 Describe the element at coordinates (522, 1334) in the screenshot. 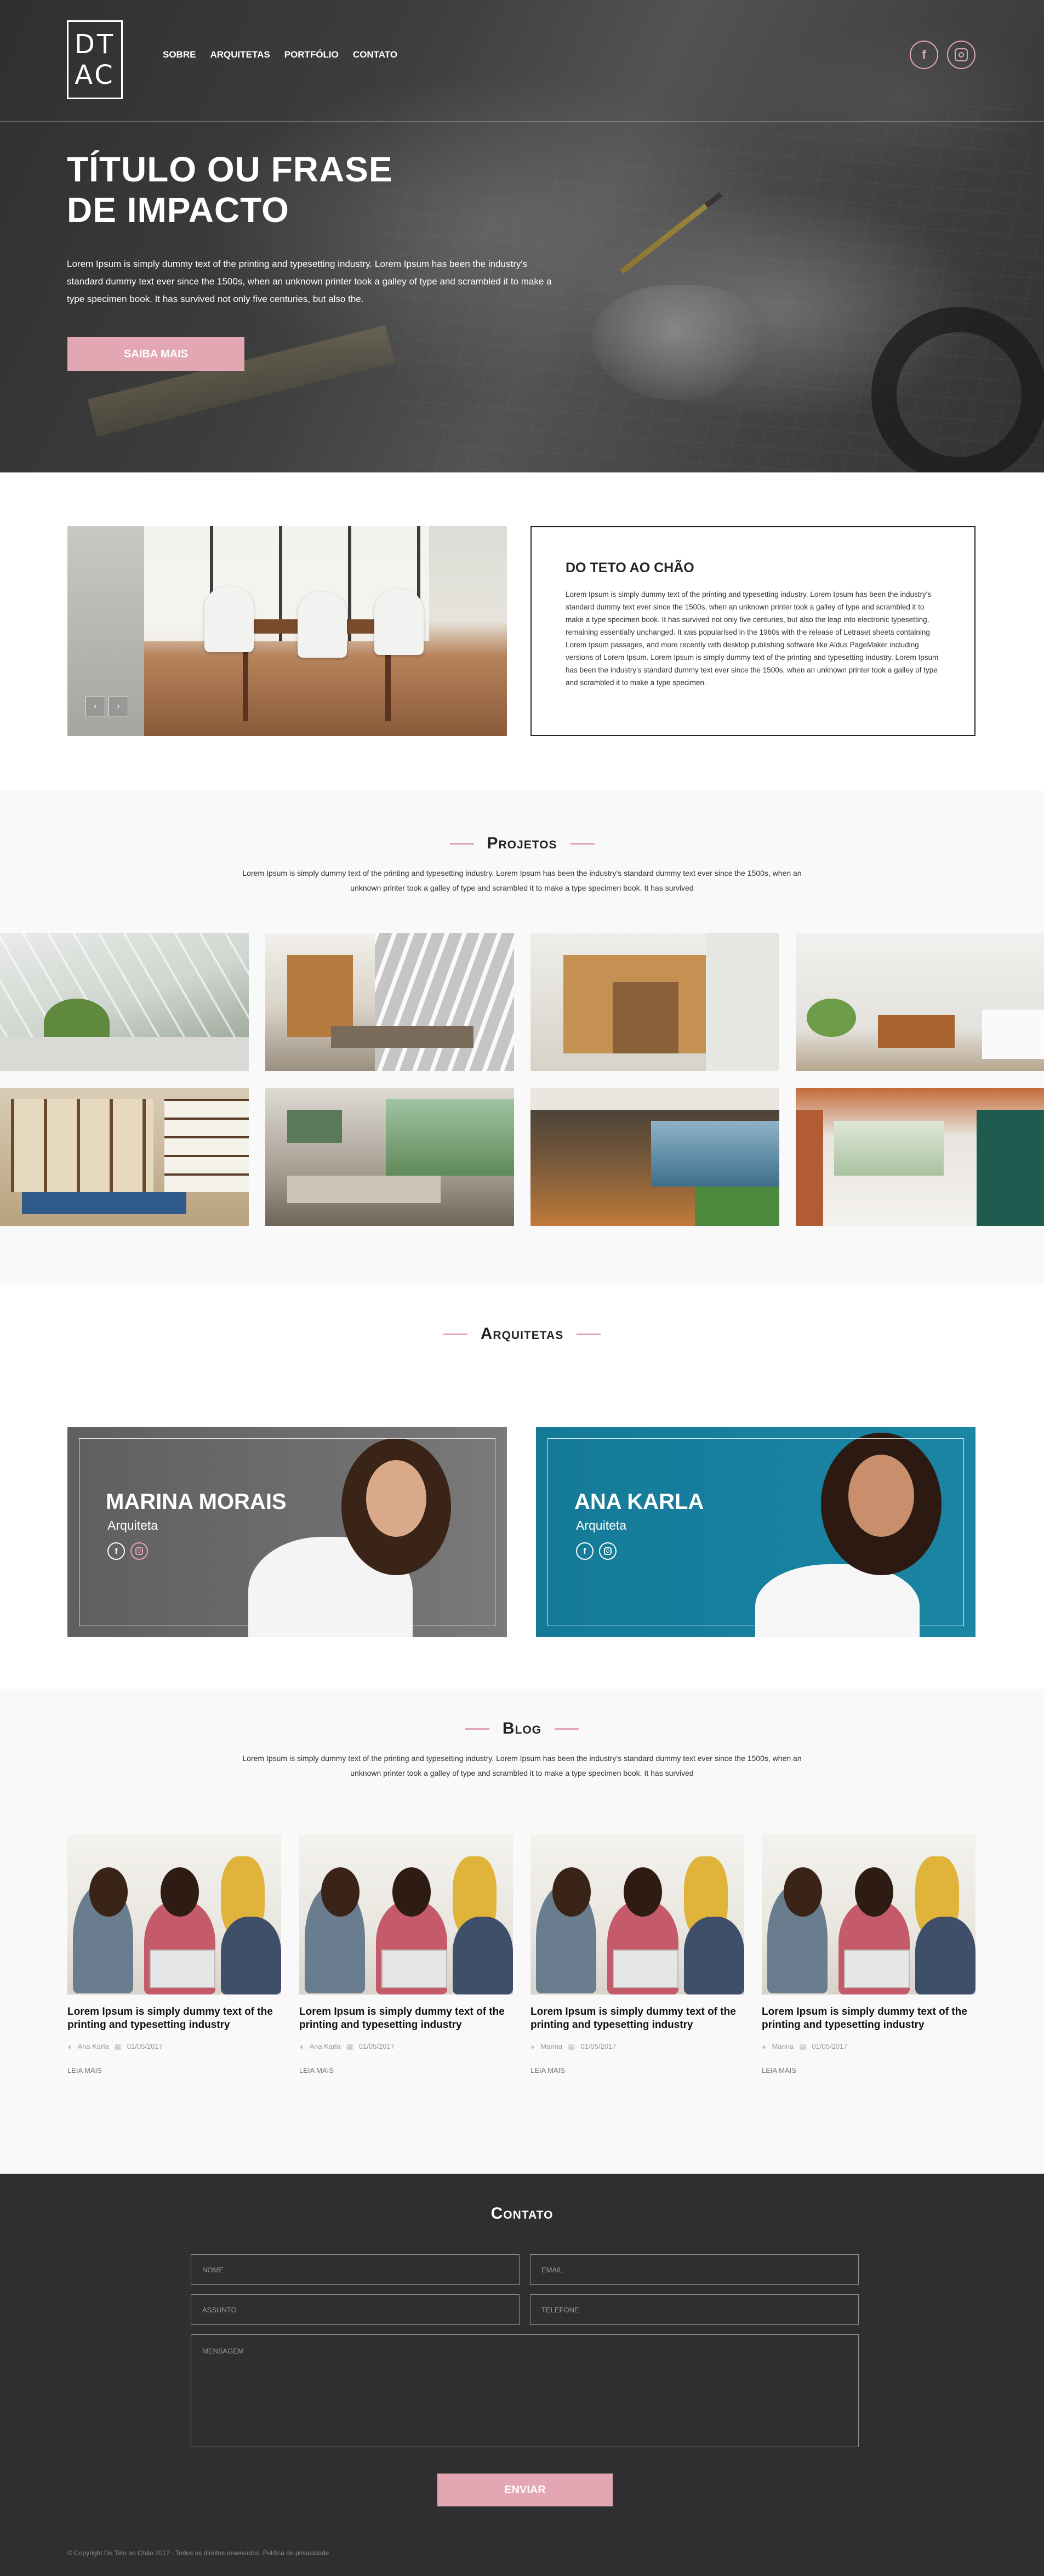

I see `architects-title: Arquitetas` at that location.